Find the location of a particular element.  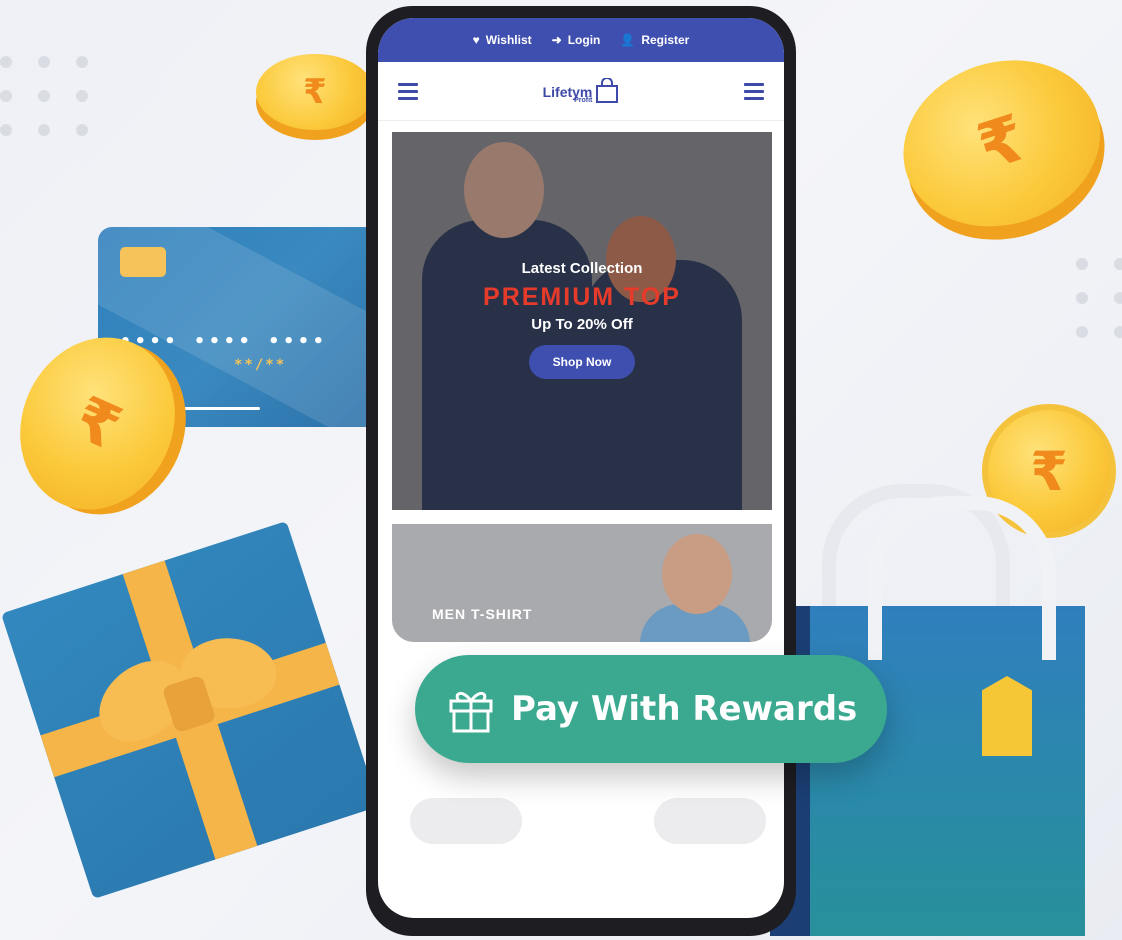

register-icon: 👤 is located at coordinates (628, 40).